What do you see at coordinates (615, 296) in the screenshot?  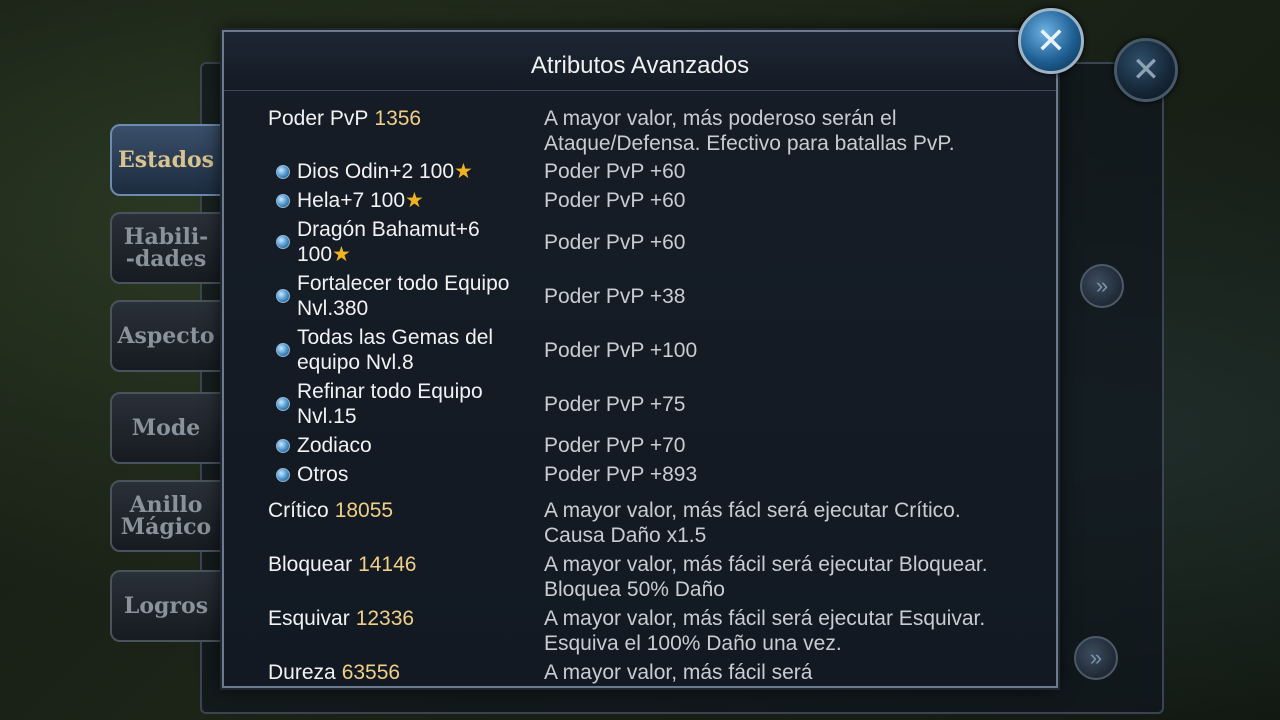 I see `pvp-breakdown-bonus: Poder PvP +38` at bounding box center [615, 296].